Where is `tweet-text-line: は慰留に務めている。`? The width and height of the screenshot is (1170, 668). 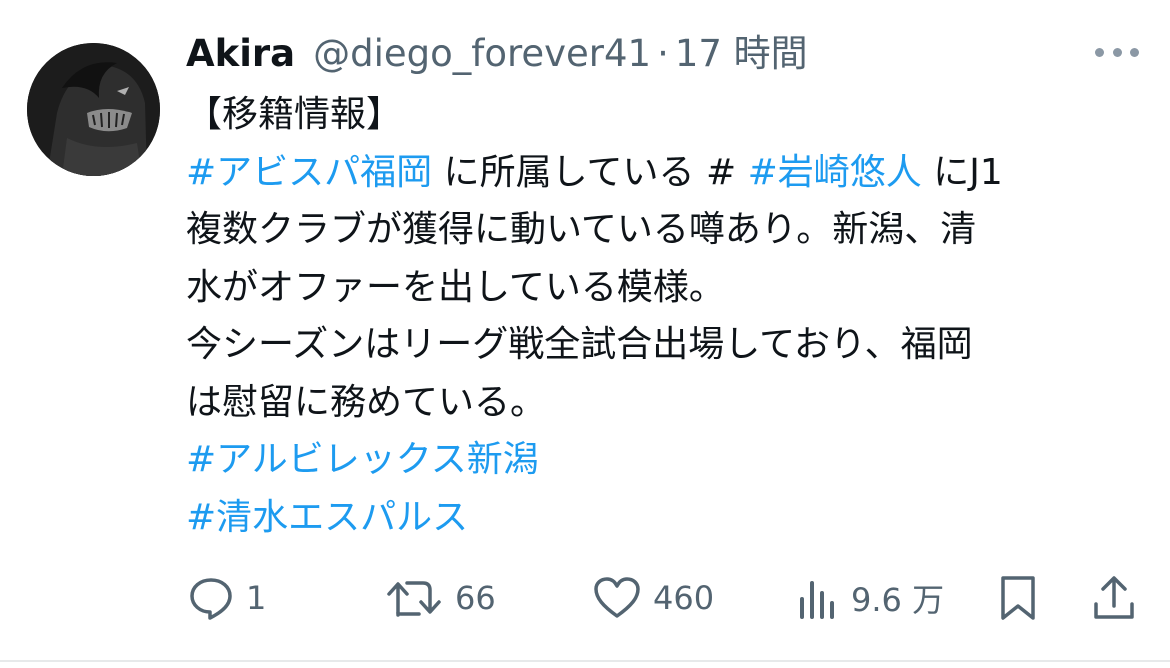
tweet-text-line: は慰留に務めている。 is located at coordinates (666, 403).